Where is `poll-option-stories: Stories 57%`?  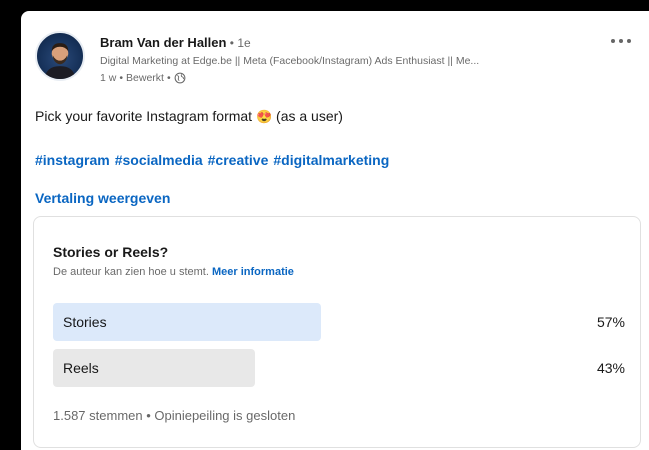 poll-option-stories: Stories 57% is located at coordinates (339, 322).